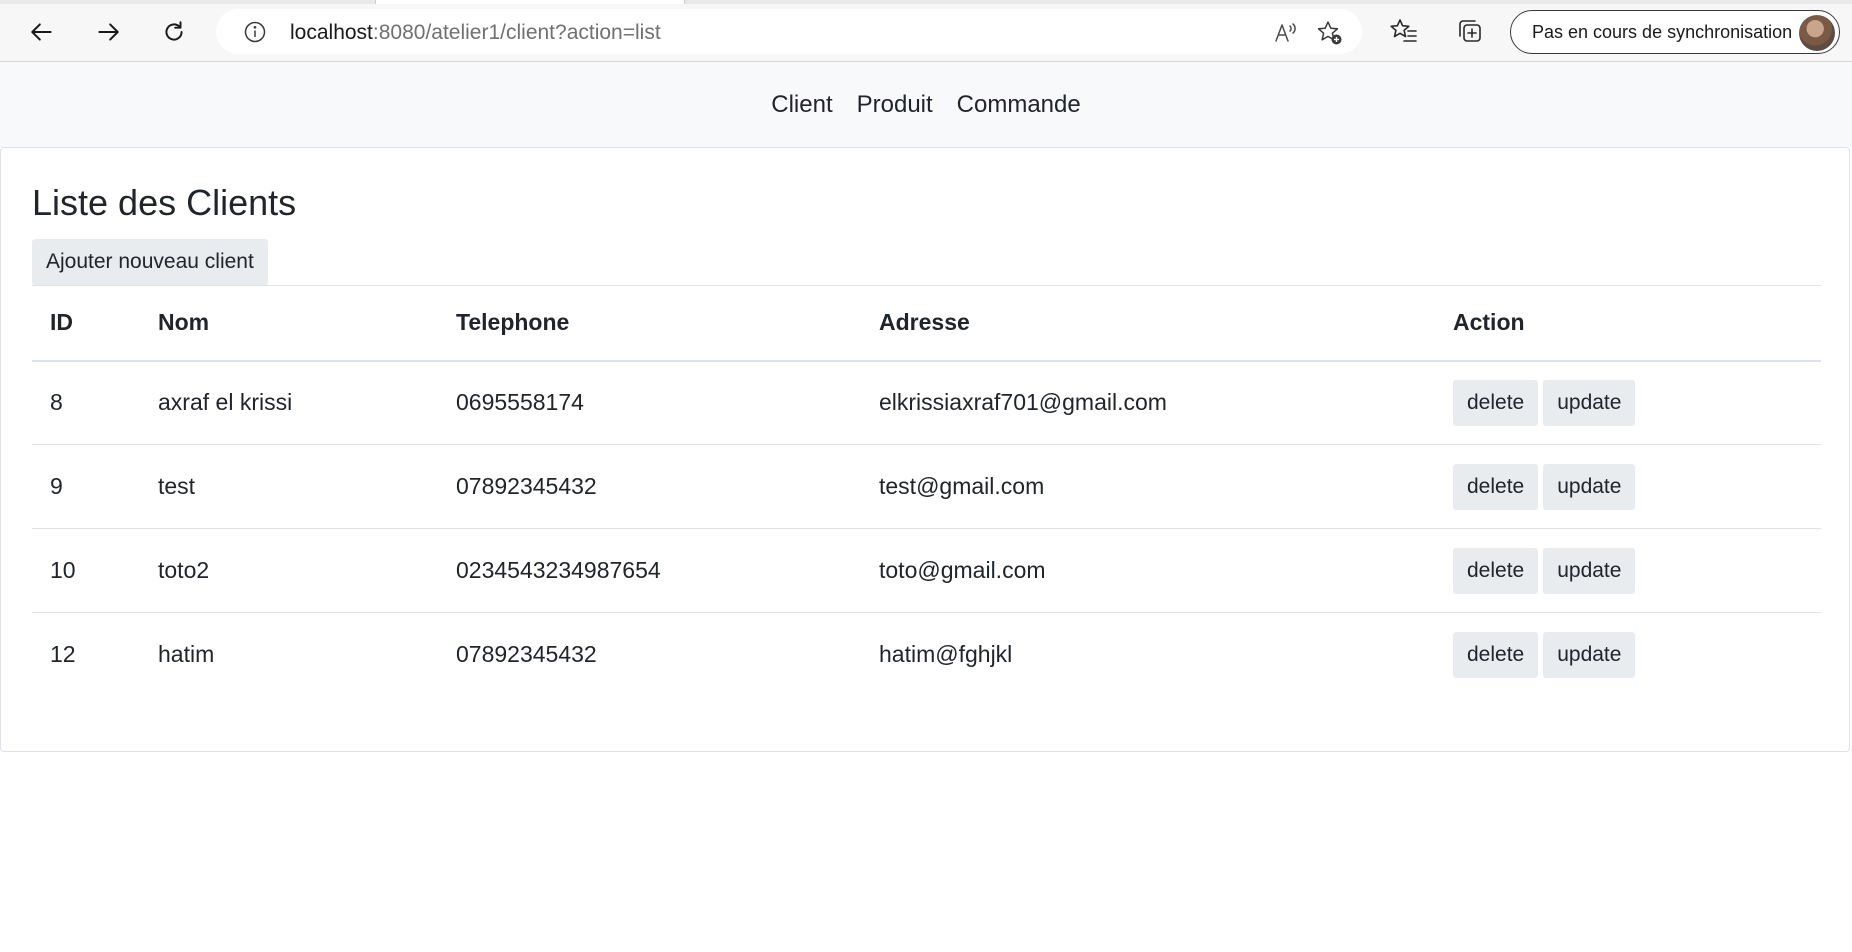 The image size is (1852, 952). I want to click on favorites-icon, so click(1404, 31).